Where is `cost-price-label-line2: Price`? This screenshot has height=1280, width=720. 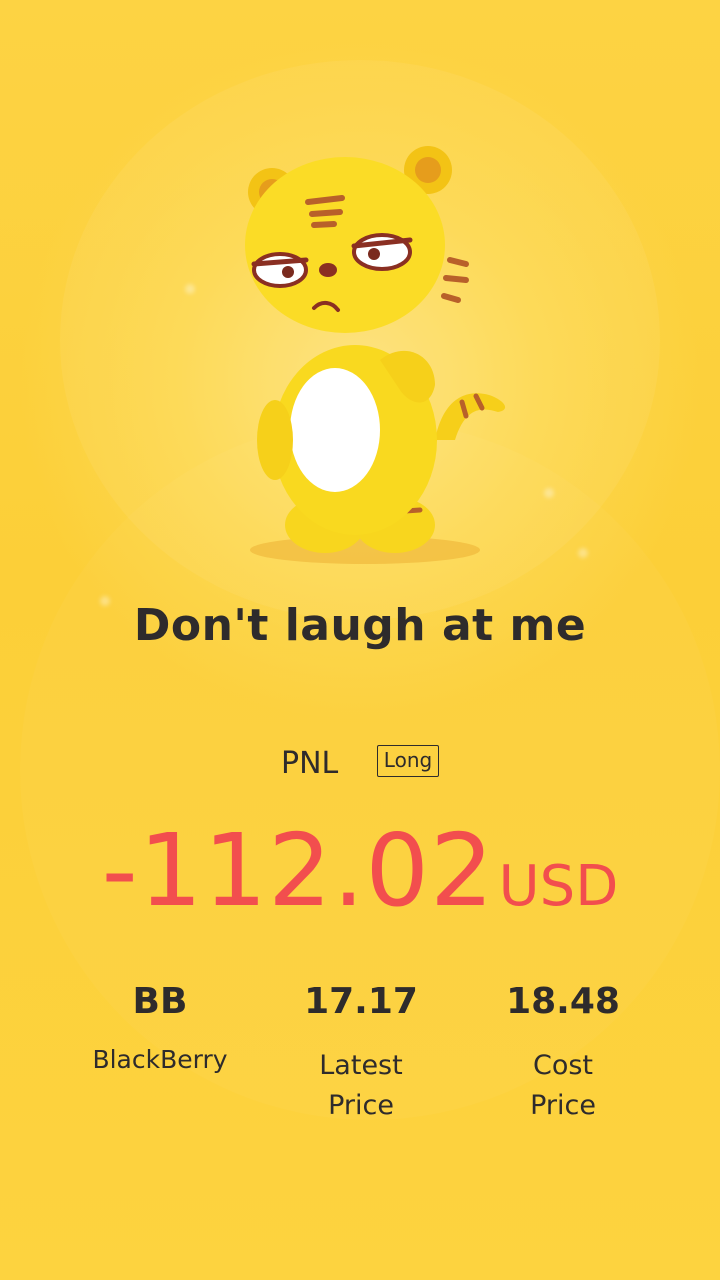
cost-price-label-line2: Price is located at coordinates (563, 1105).